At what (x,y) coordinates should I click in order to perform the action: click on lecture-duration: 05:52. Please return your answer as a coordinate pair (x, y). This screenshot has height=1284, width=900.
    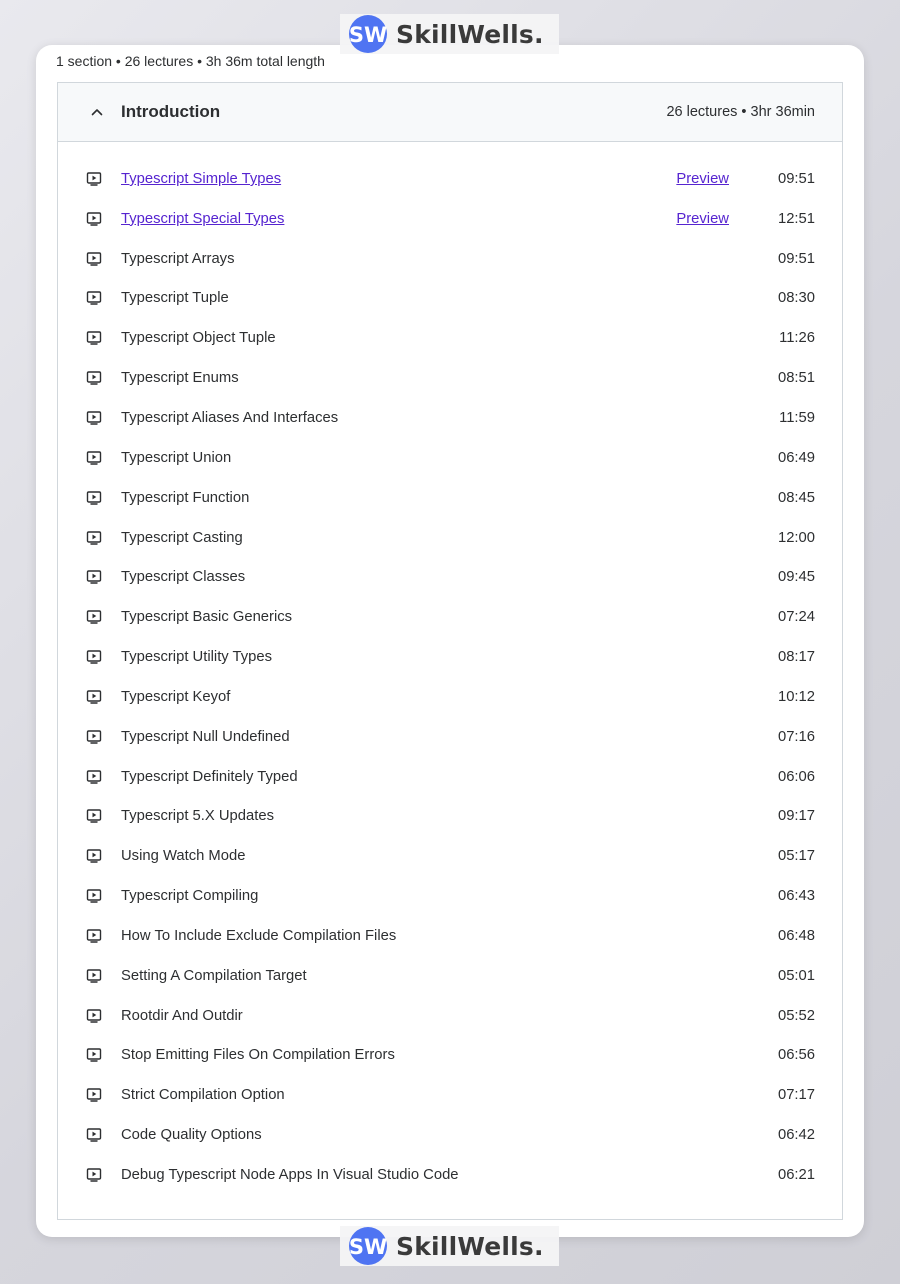
    Looking at the image, I should click on (796, 1015).